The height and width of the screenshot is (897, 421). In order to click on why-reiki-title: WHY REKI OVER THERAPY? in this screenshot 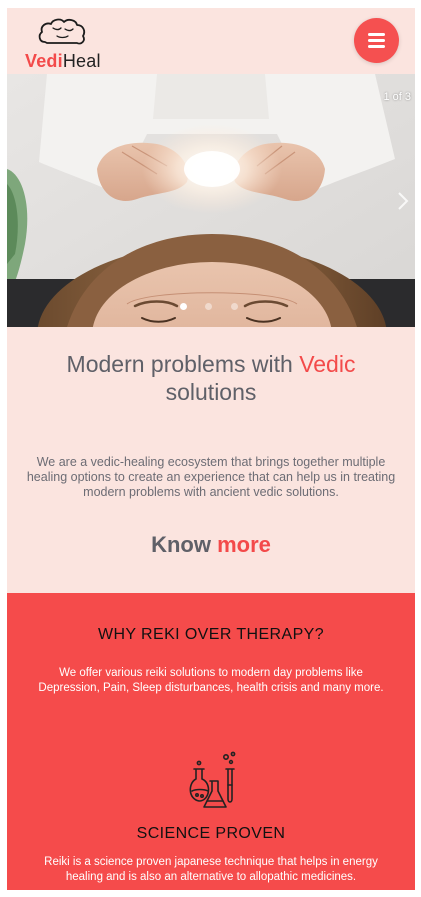, I will do `click(211, 634)`.